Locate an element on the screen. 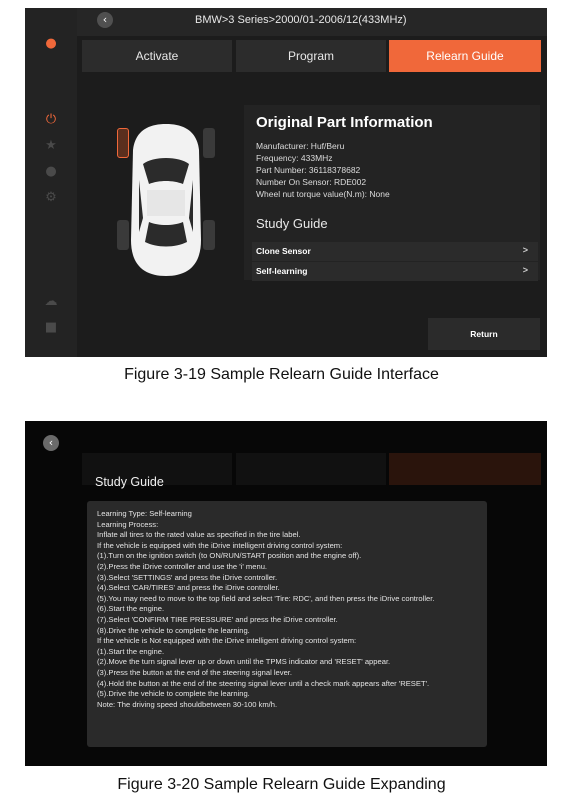 This screenshot has height=803, width=563. guide-line: (1).Start the engine. is located at coordinates (131, 651).